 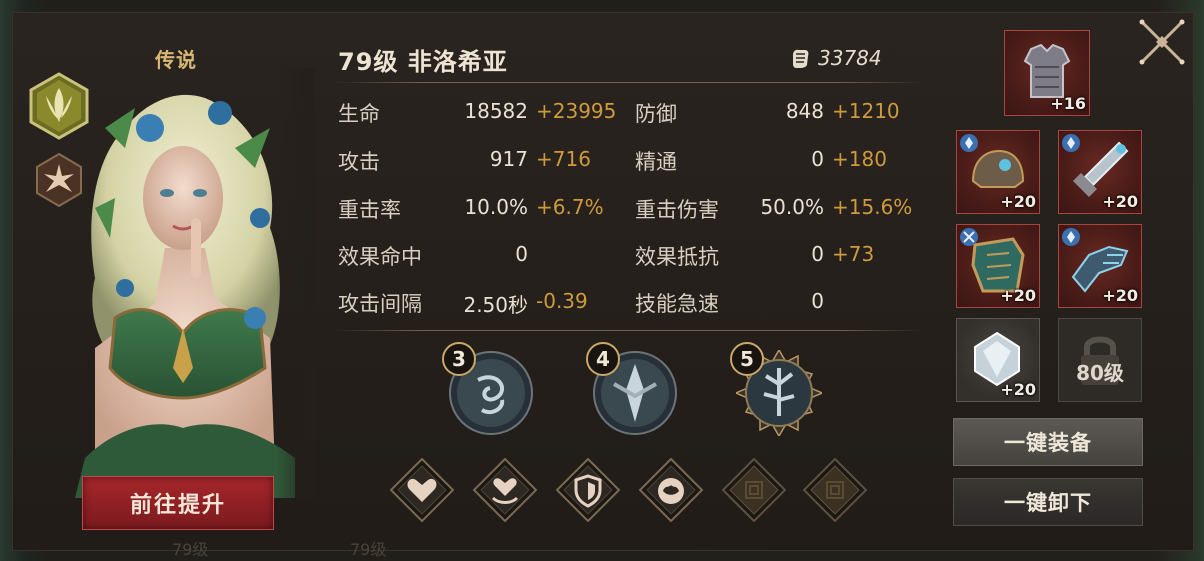 I want to click on stat-value: 848, so click(x=804, y=111).